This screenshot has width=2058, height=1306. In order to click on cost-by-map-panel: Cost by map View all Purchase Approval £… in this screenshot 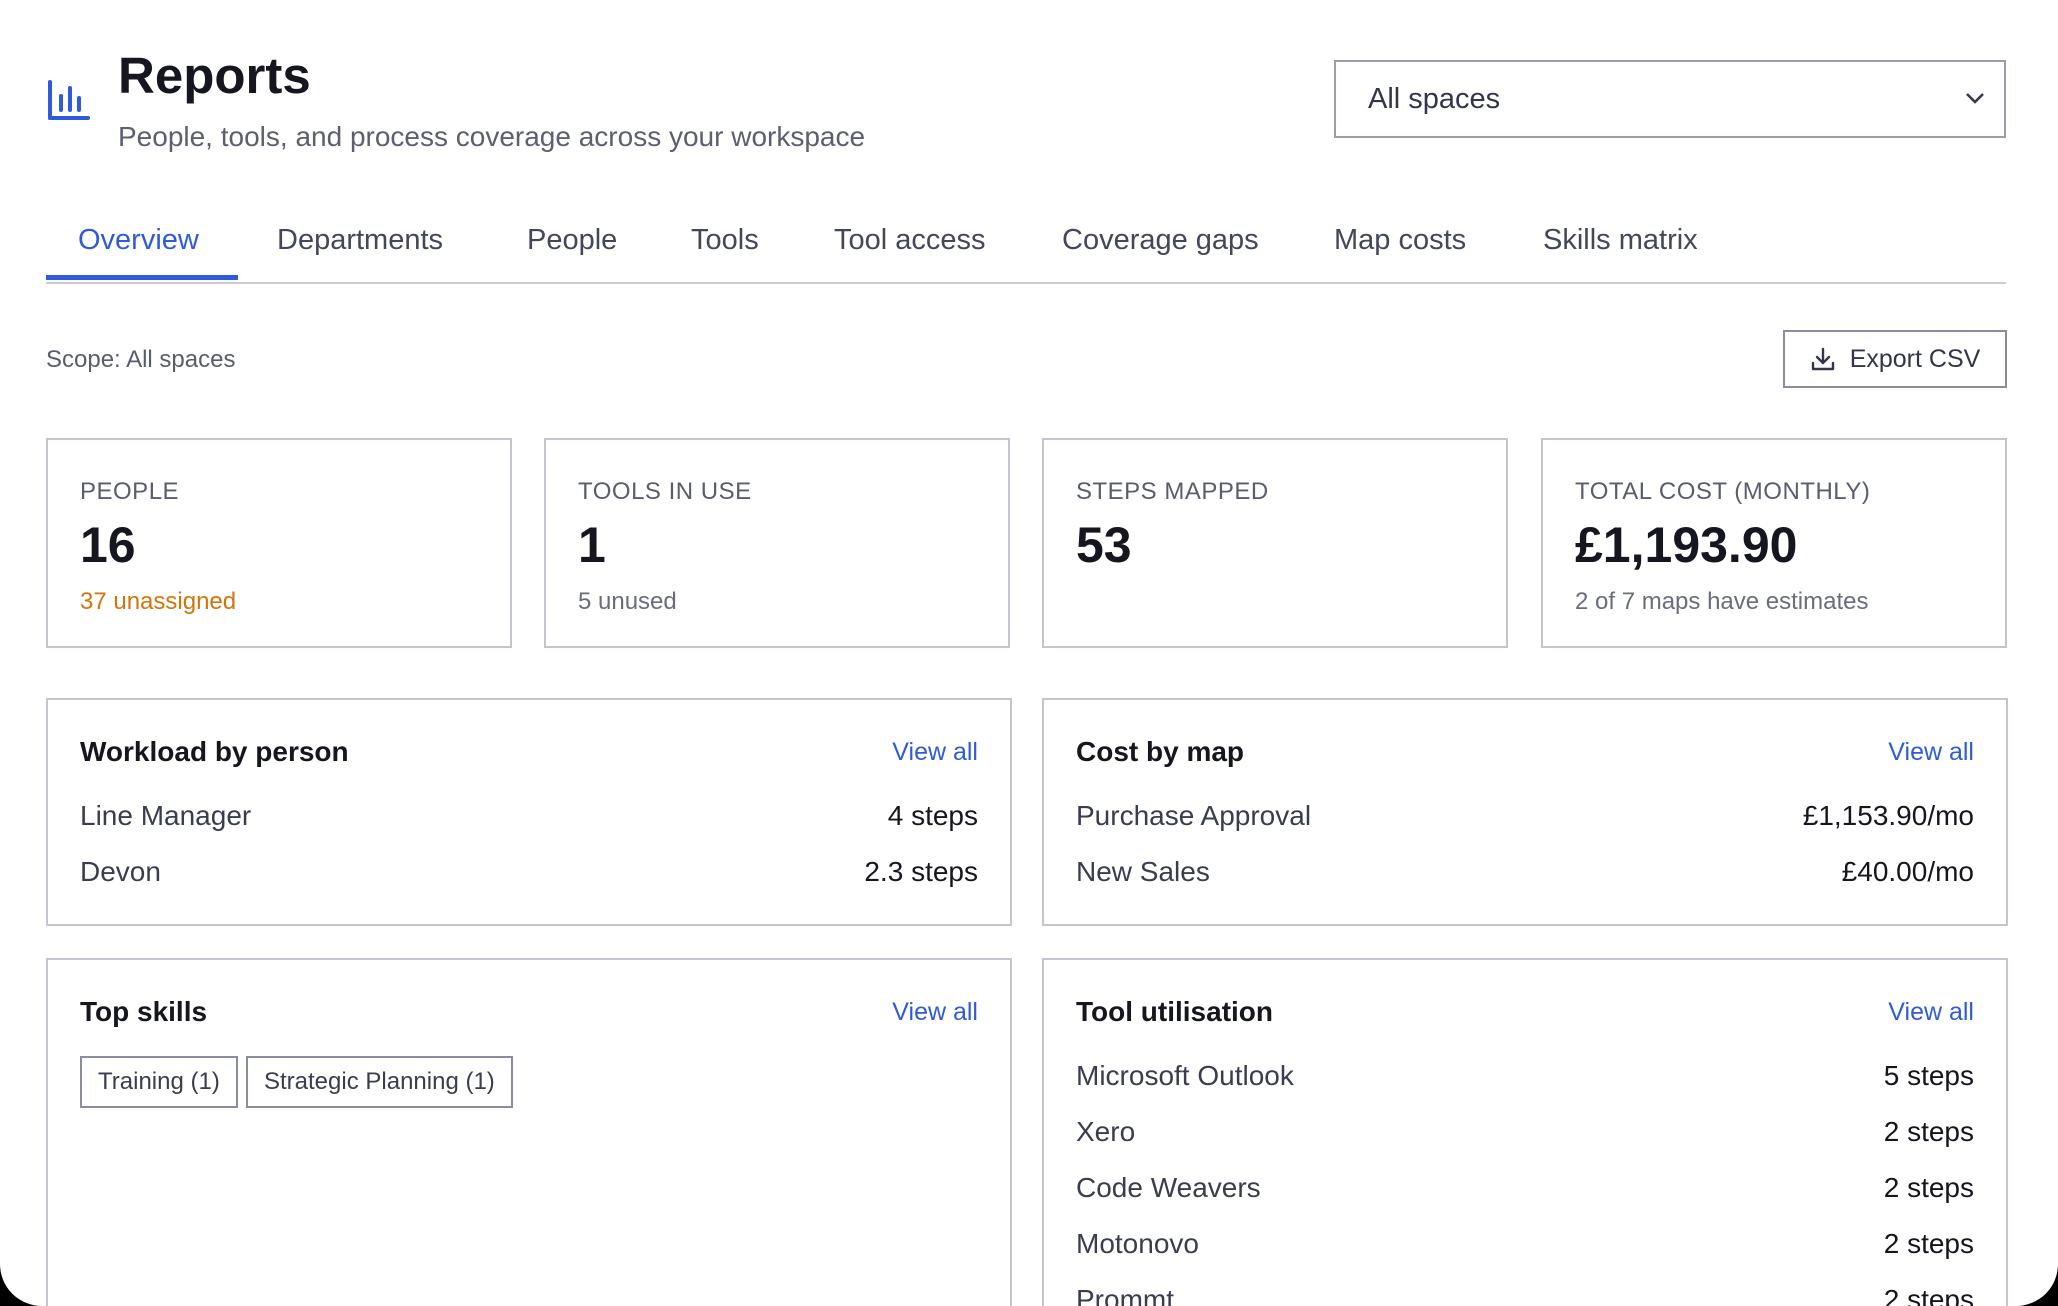, I will do `click(1525, 812)`.